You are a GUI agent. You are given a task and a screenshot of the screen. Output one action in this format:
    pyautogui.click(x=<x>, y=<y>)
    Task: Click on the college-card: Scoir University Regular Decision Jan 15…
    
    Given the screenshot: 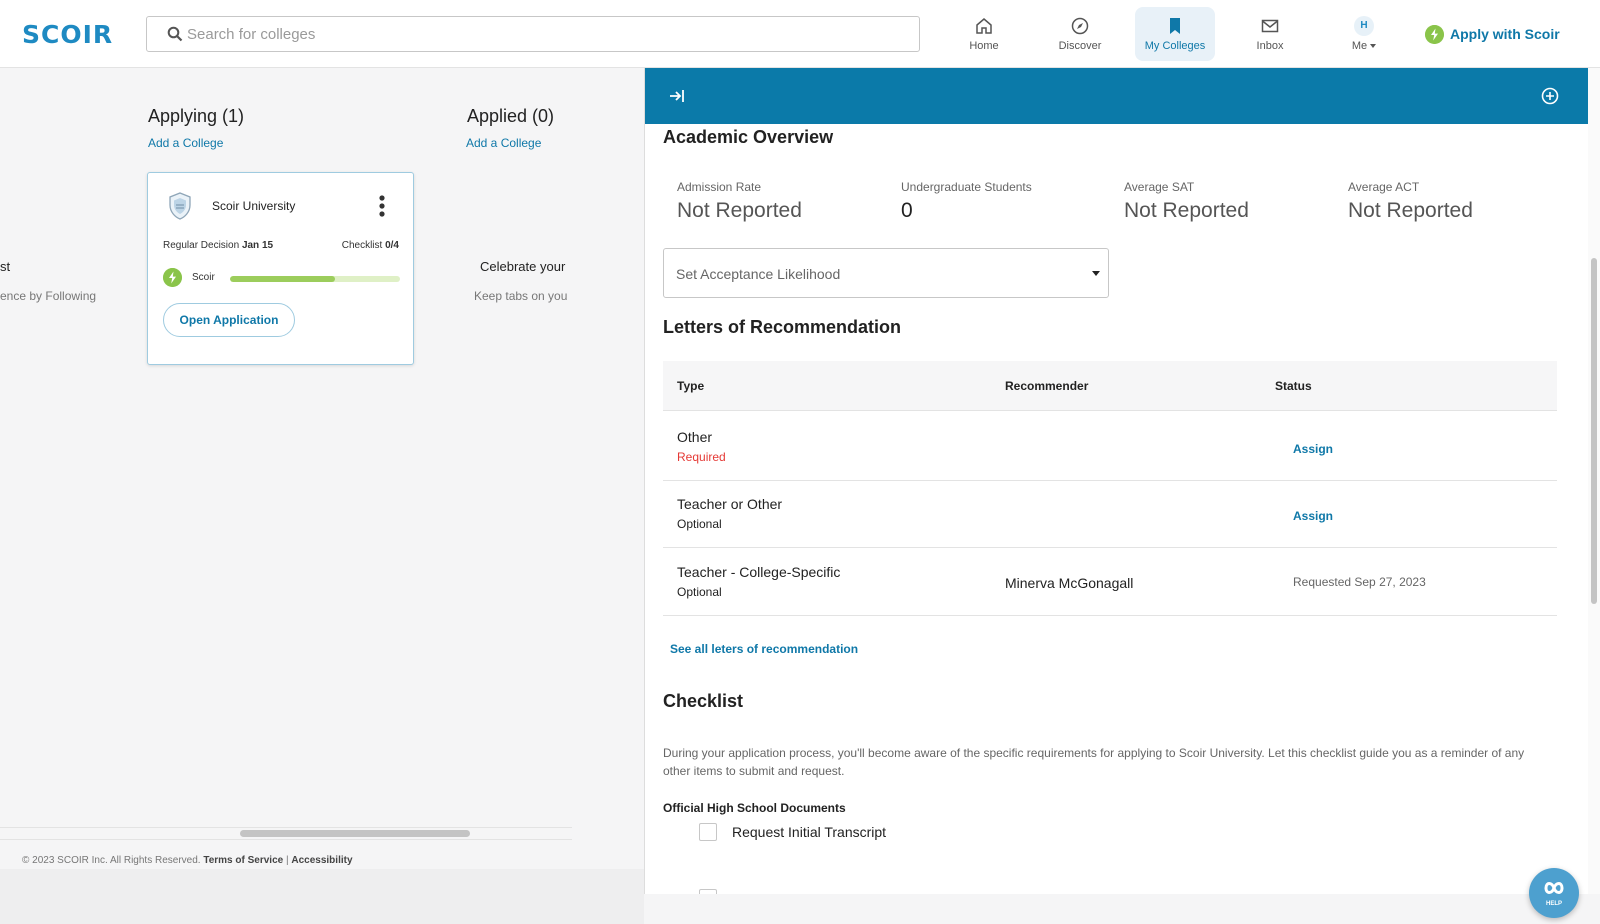 What is the action you would take?
    pyautogui.click(x=280, y=268)
    